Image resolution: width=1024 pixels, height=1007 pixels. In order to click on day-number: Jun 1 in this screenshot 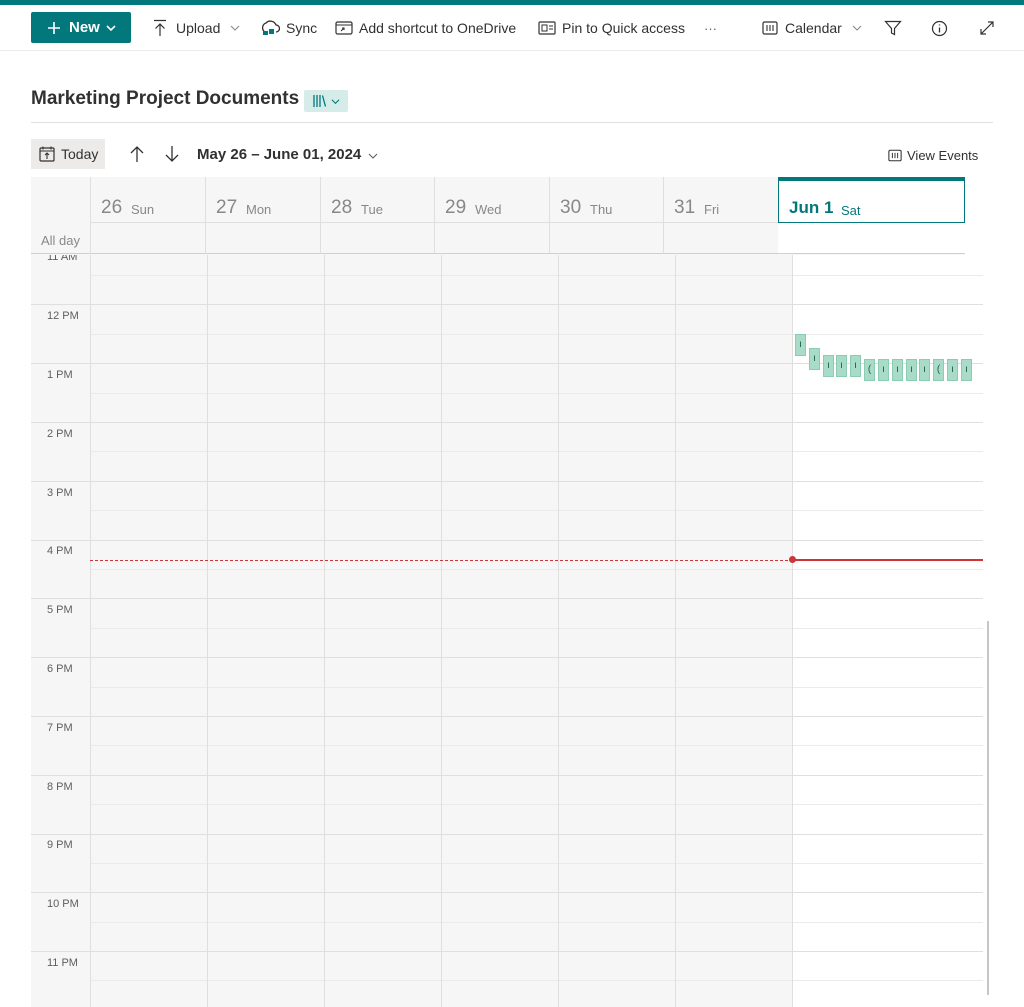, I will do `click(811, 207)`.